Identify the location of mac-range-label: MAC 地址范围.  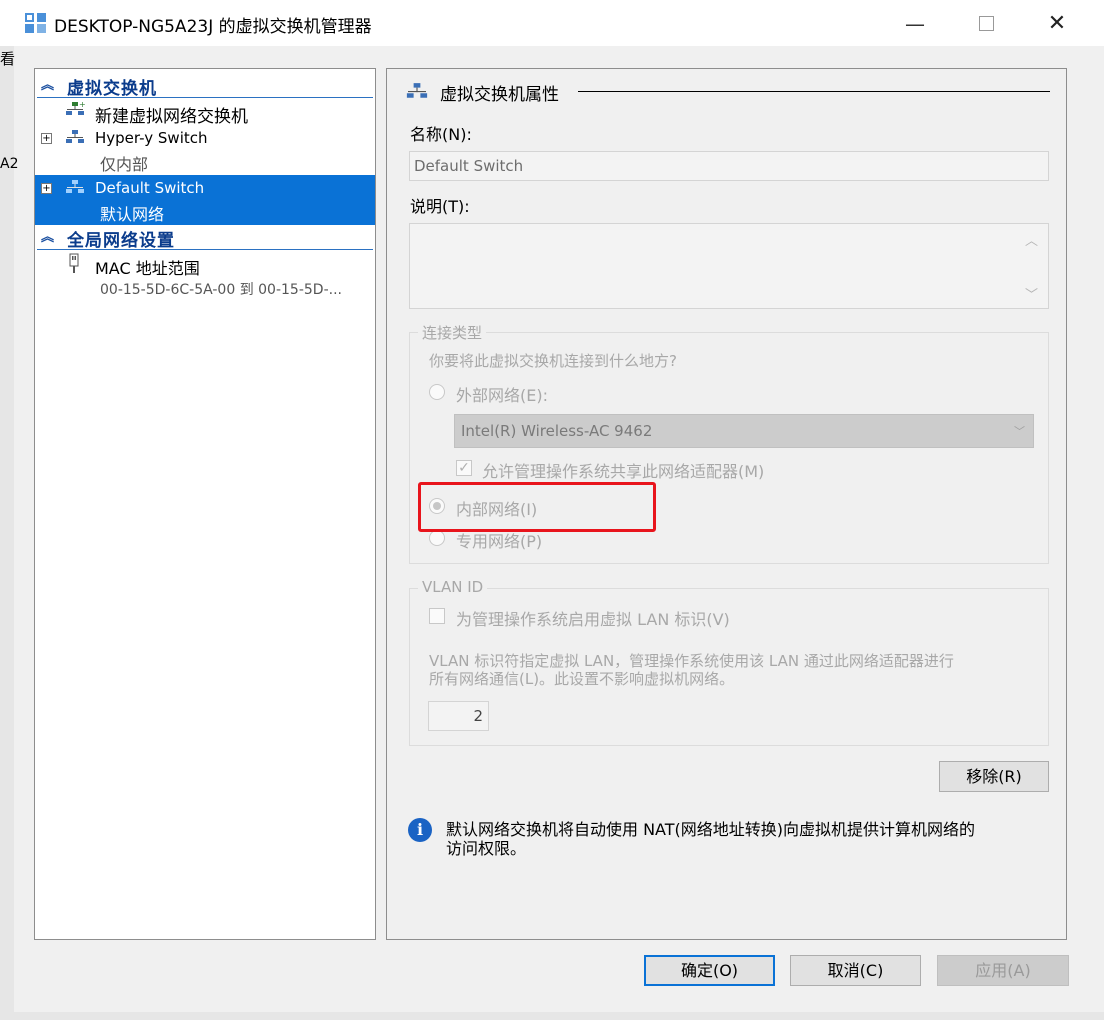
(147, 268).